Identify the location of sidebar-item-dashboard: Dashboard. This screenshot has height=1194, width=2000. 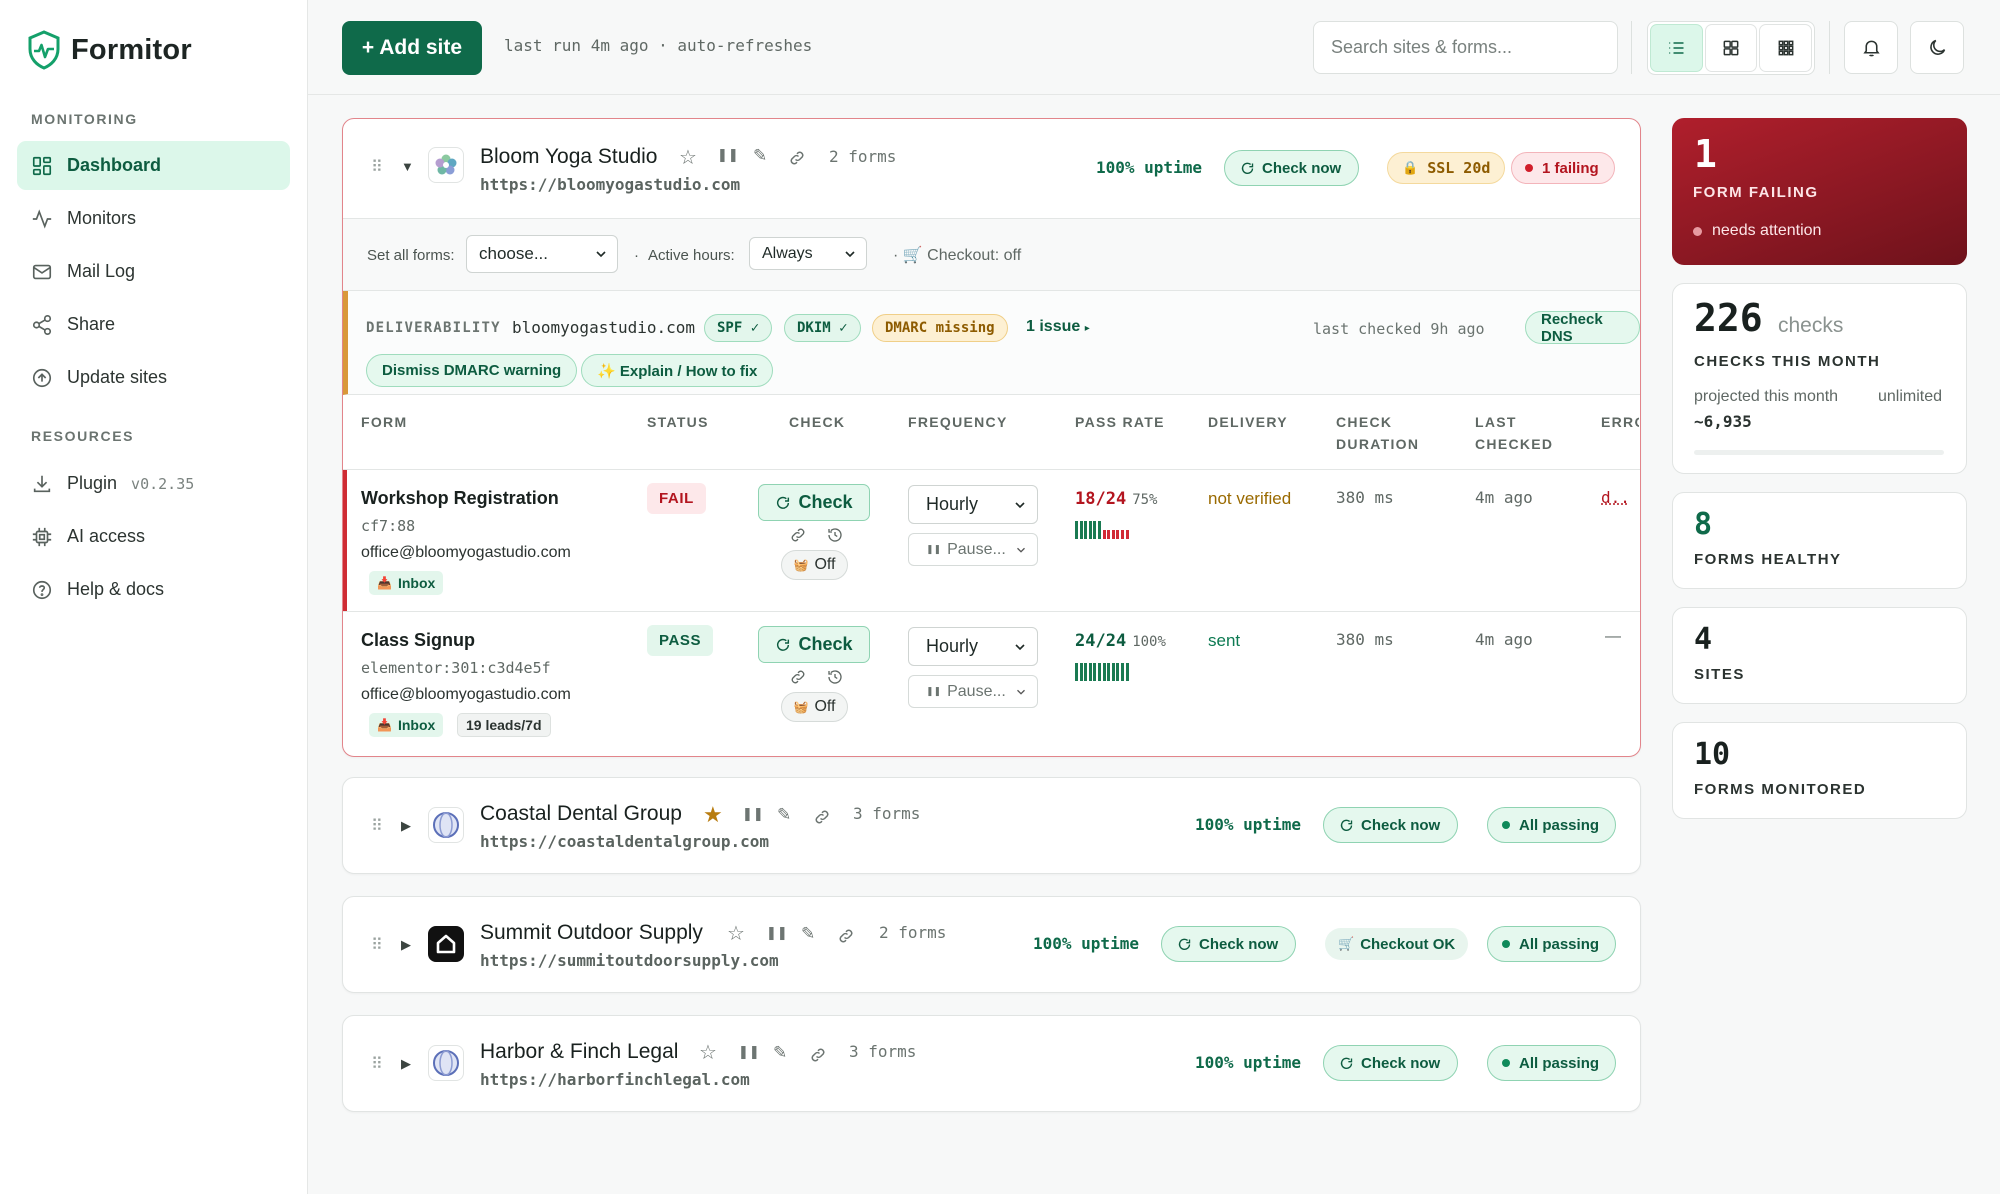
(153, 165).